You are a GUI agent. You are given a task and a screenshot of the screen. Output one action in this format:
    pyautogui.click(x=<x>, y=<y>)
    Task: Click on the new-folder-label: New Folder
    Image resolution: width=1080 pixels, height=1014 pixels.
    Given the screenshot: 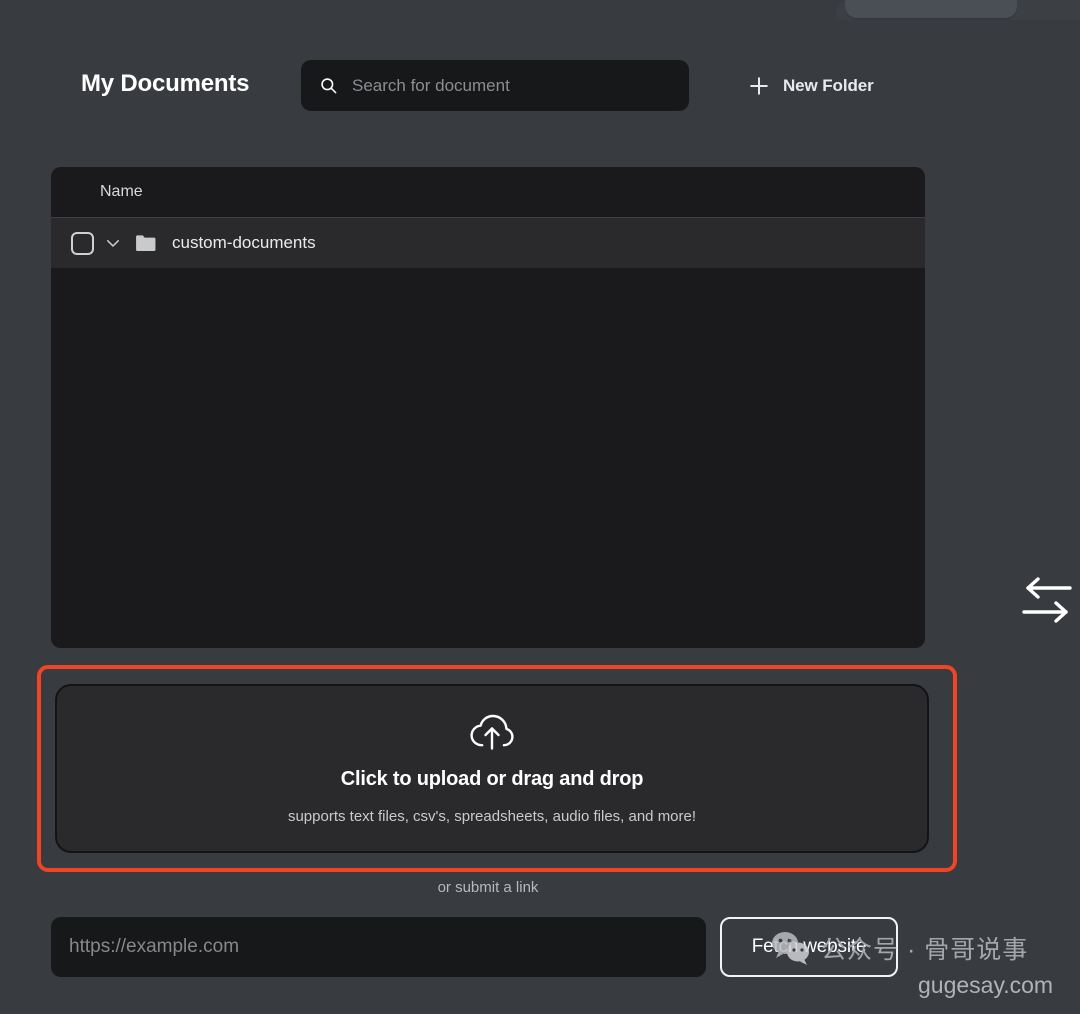 What is the action you would take?
    pyautogui.click(x=828, y=85)
    